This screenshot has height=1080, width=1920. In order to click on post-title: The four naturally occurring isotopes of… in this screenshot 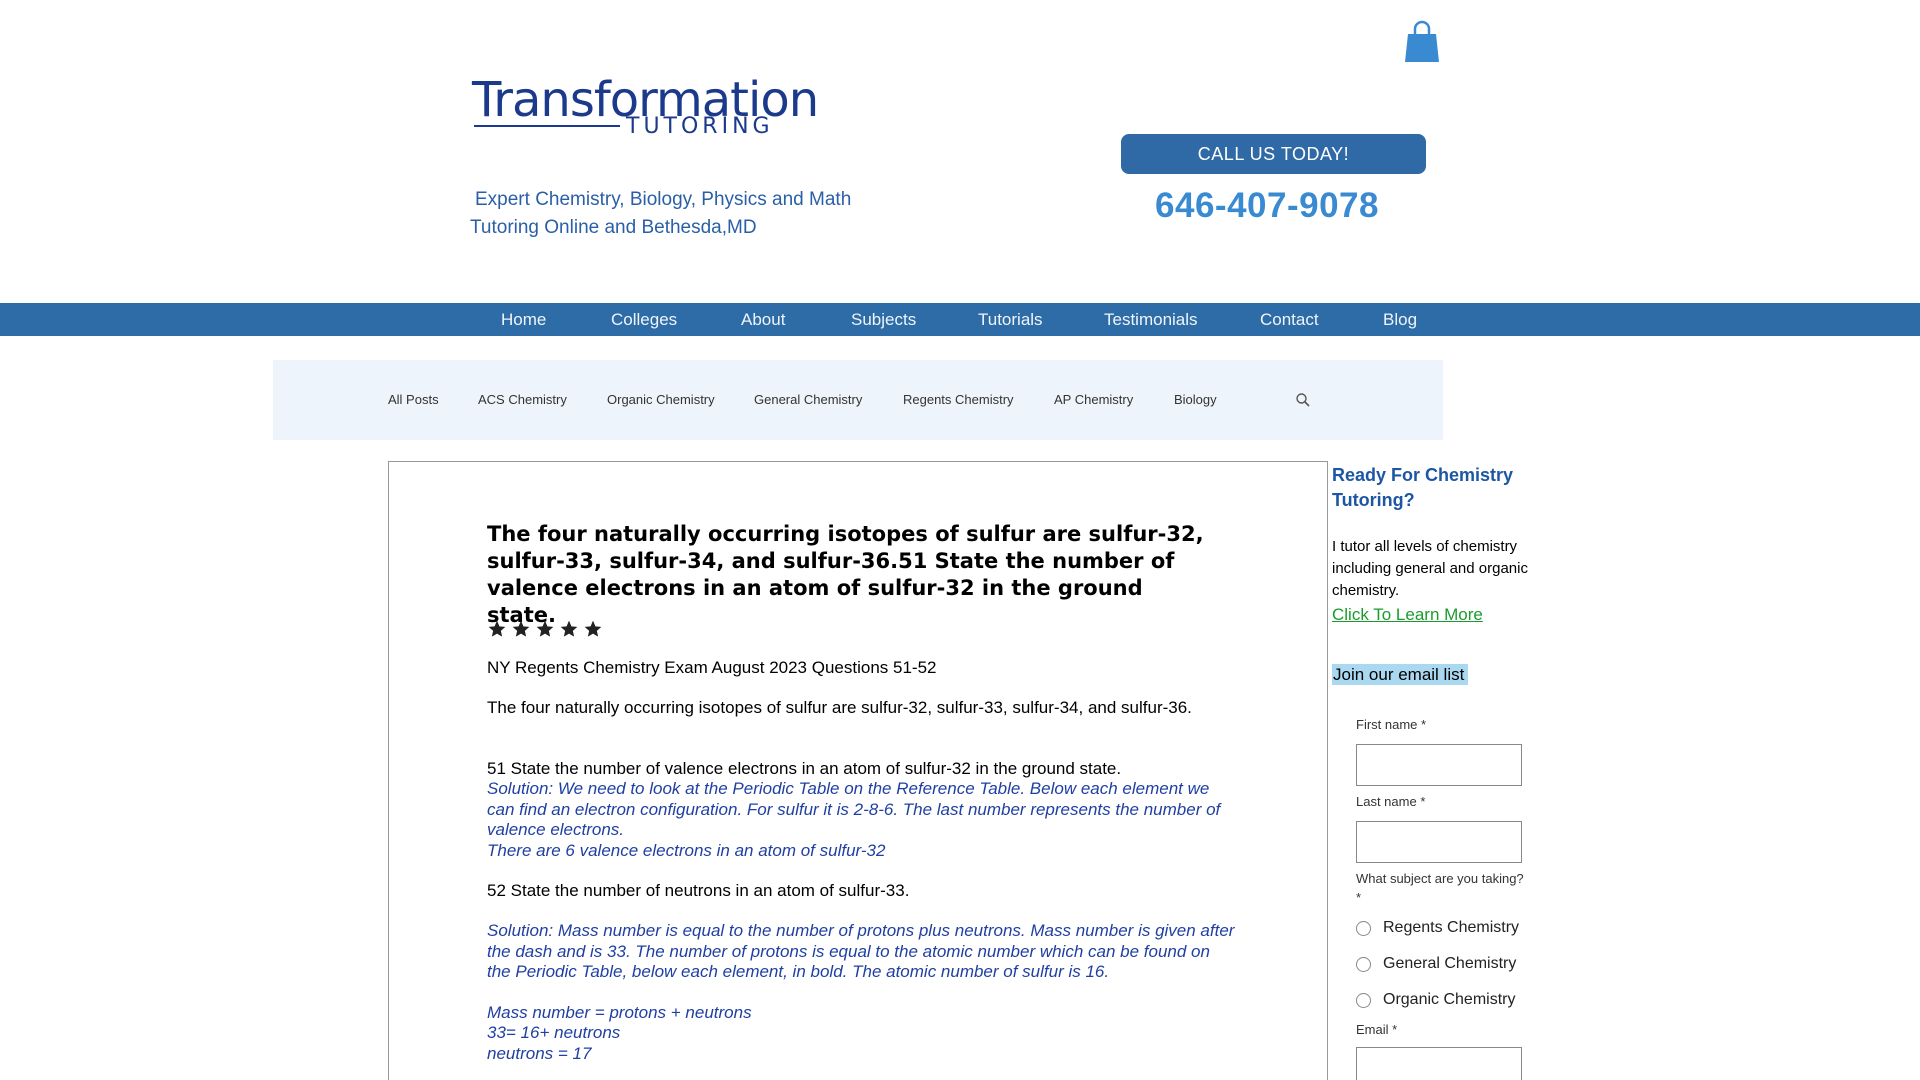, I will do `click(845, 574)`.